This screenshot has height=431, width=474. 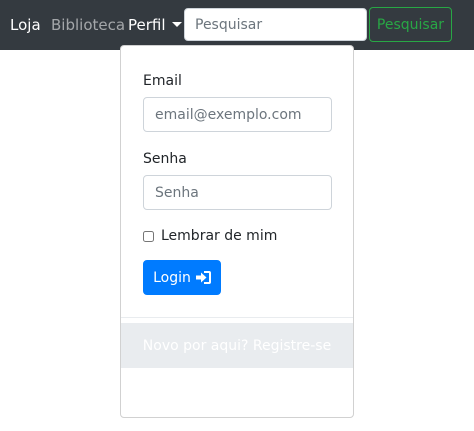 What do you see at coordinates (219, 236) in the screenshot?
I see `remember-me-label: Lembrar de mim` at bounding box center [219, 236].